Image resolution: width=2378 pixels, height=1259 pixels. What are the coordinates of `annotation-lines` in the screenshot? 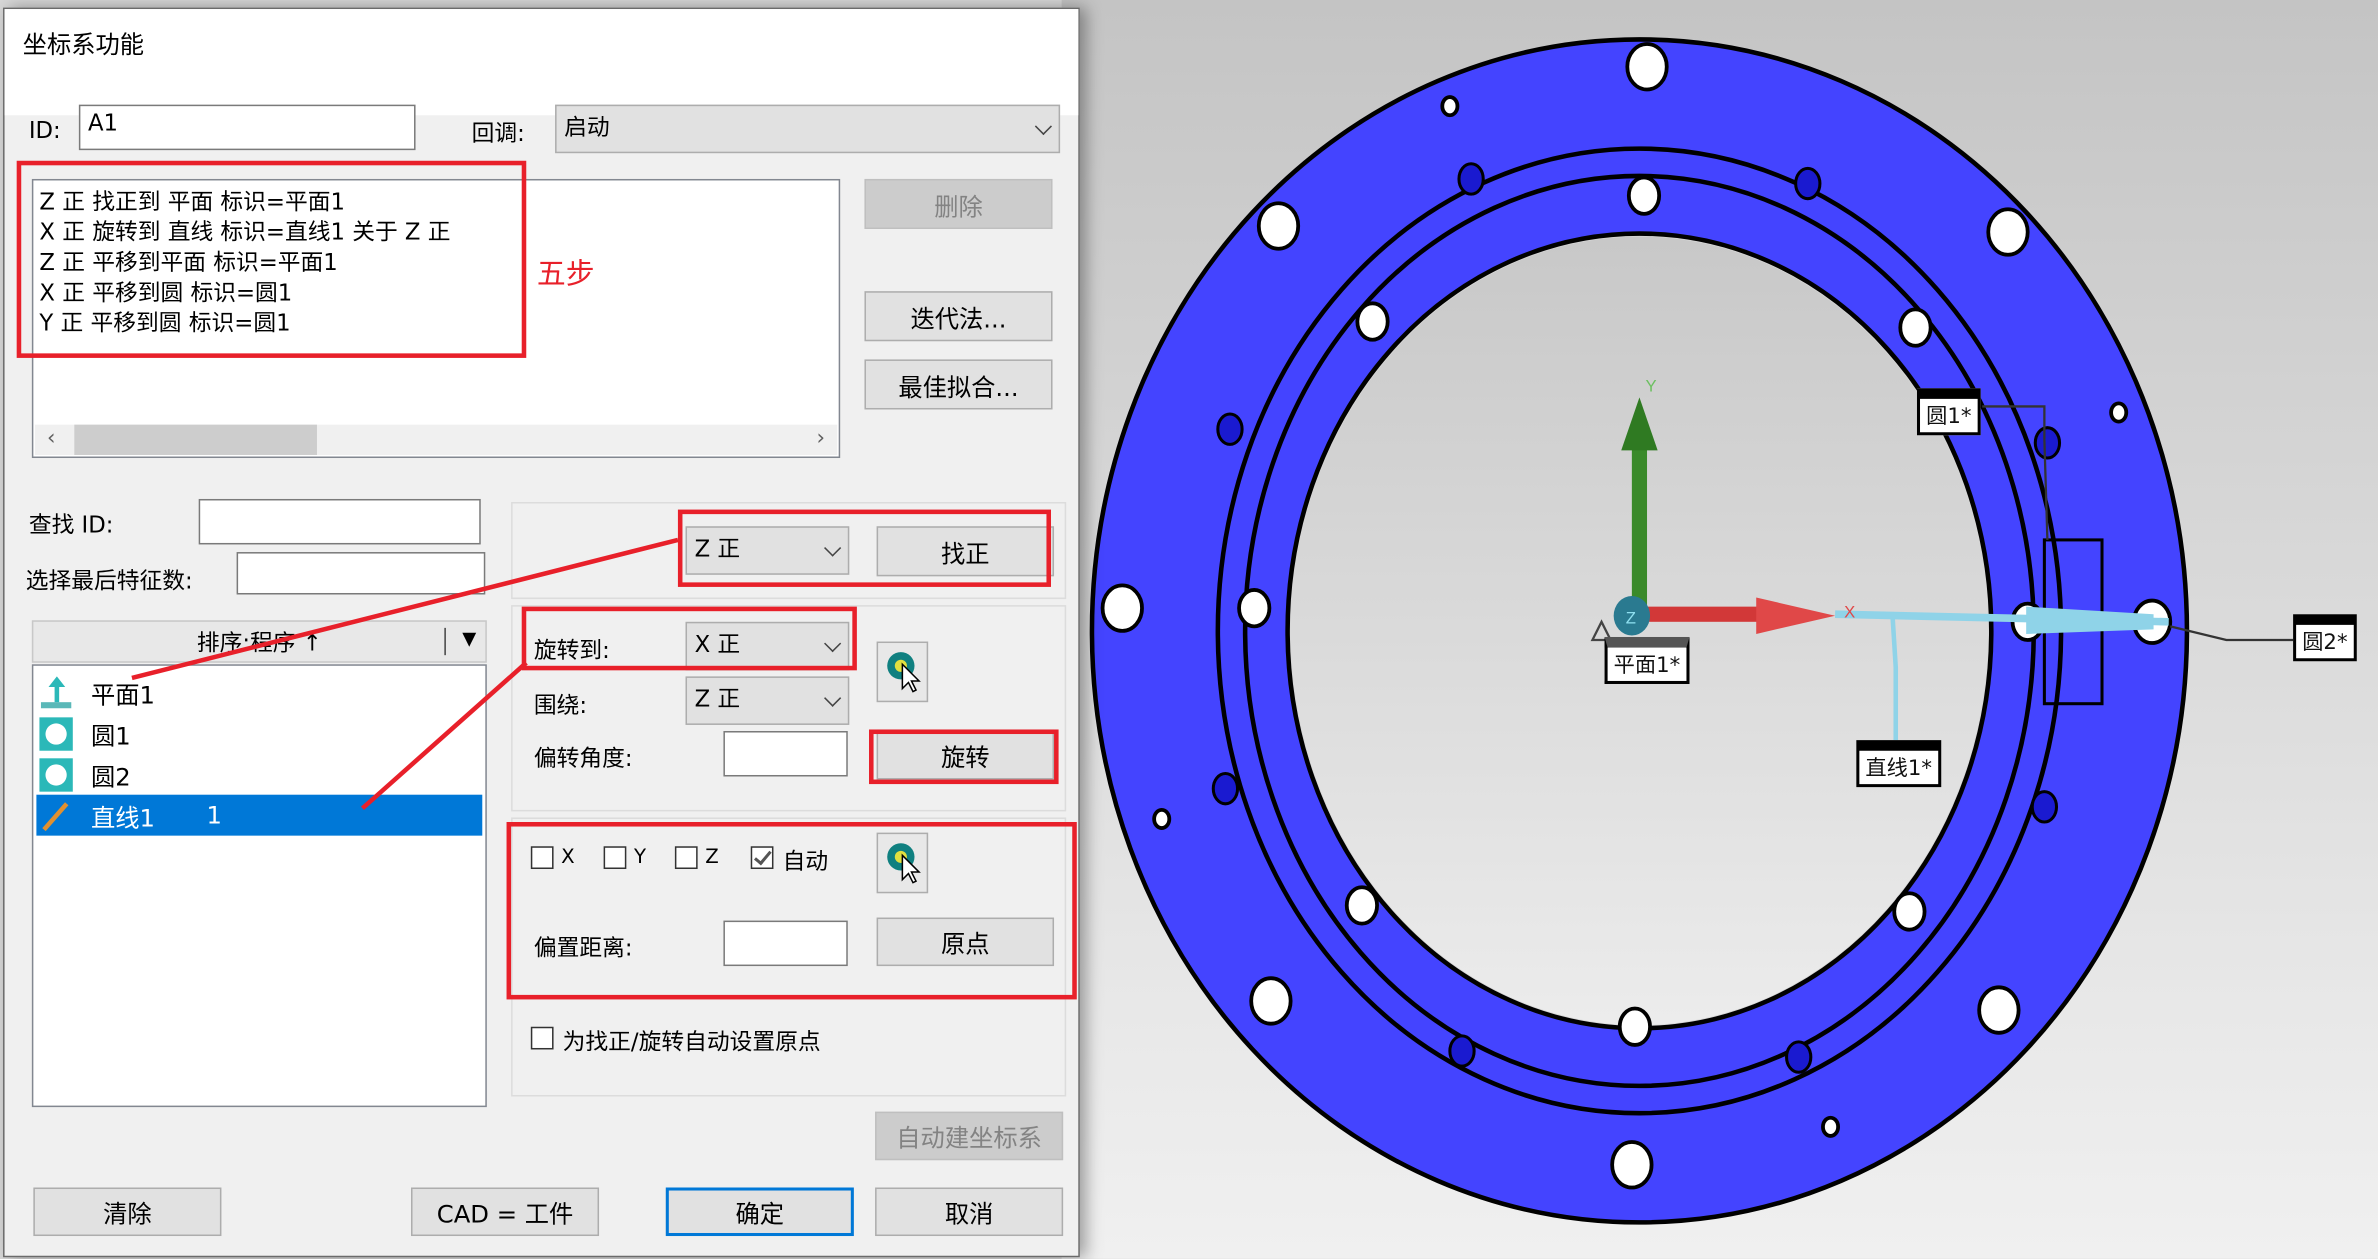 It's located at (405, 674).